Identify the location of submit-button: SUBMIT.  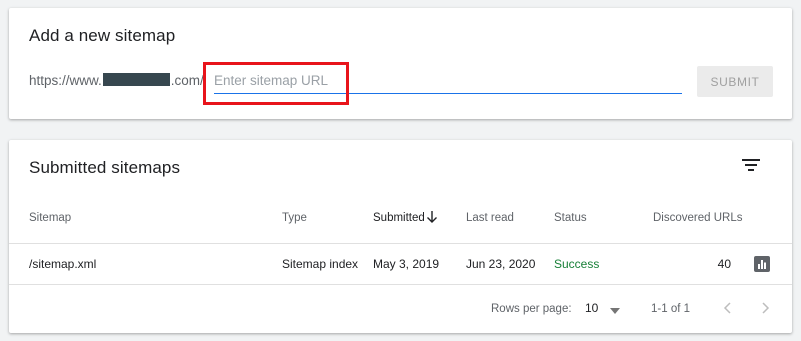
(735, 81).